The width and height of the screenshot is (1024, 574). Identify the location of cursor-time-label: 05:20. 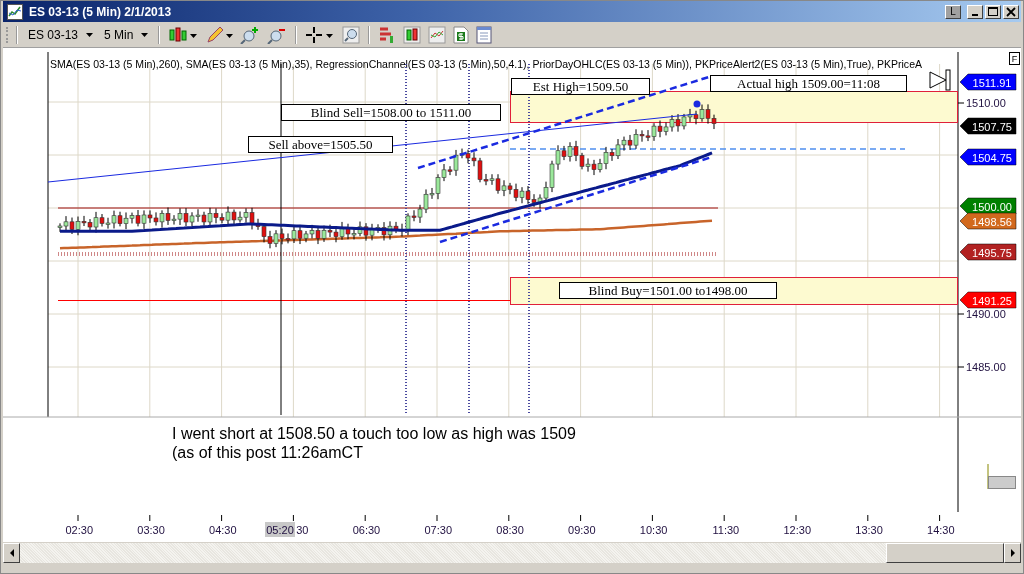
(280, 529).